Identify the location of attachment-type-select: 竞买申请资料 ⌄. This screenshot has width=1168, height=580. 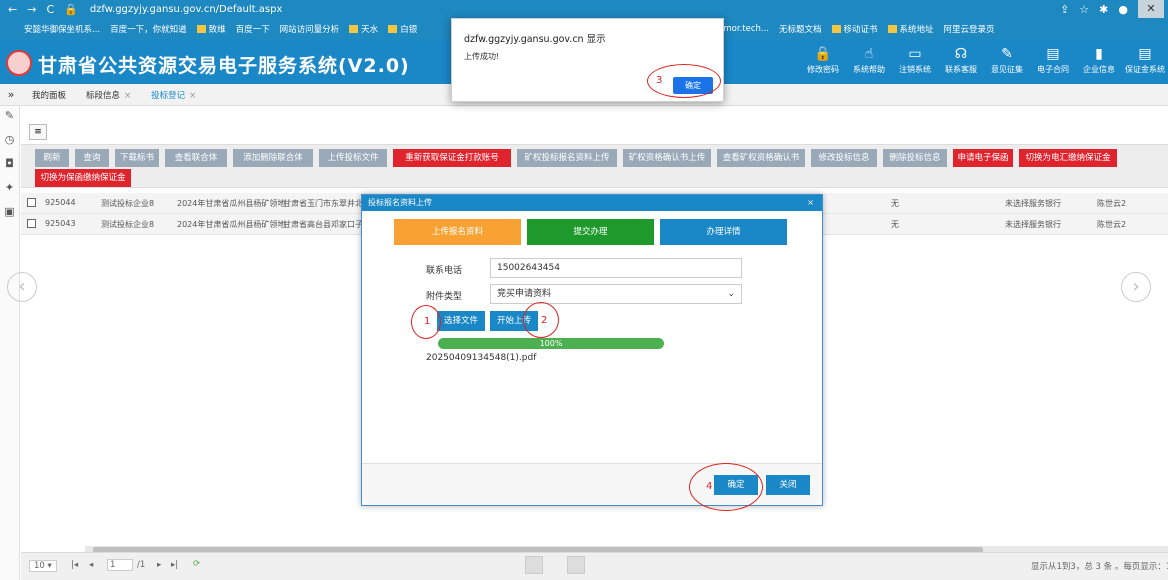
(616, 294).